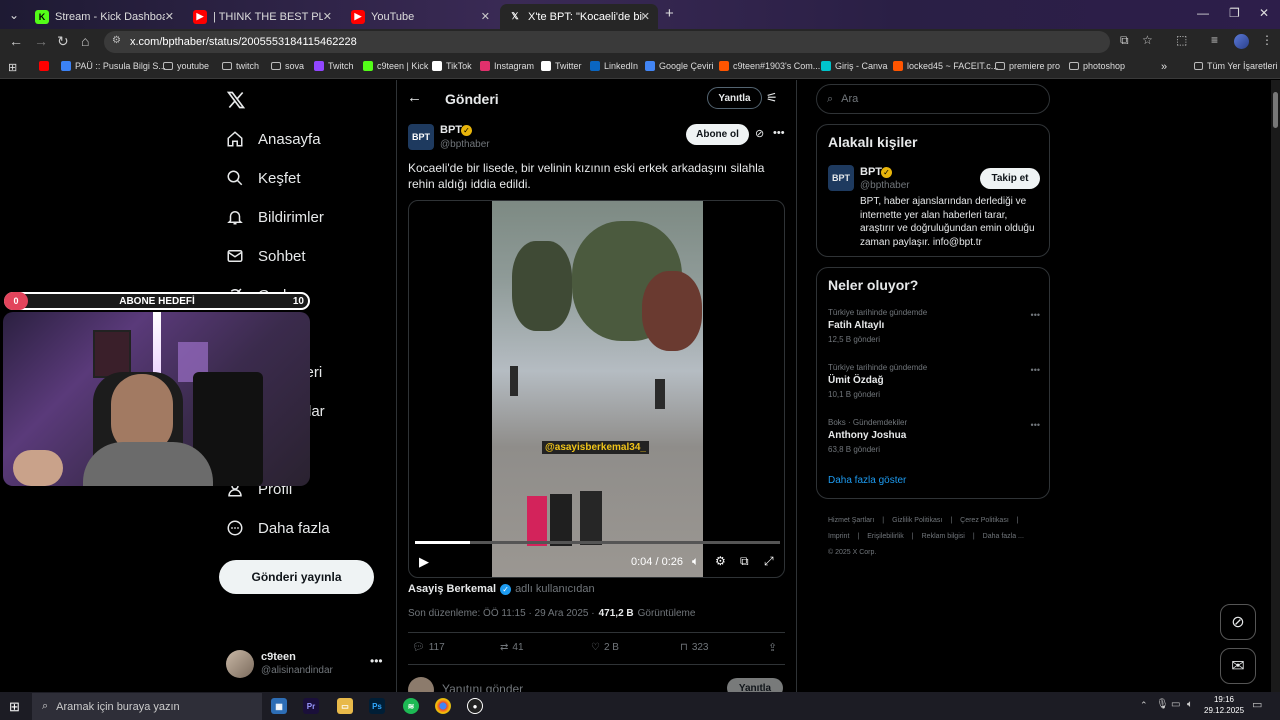  Describe the element at coordinates (1190, 704) in the screenshot. I see `speaker-icon: 🔈︎` at that location.